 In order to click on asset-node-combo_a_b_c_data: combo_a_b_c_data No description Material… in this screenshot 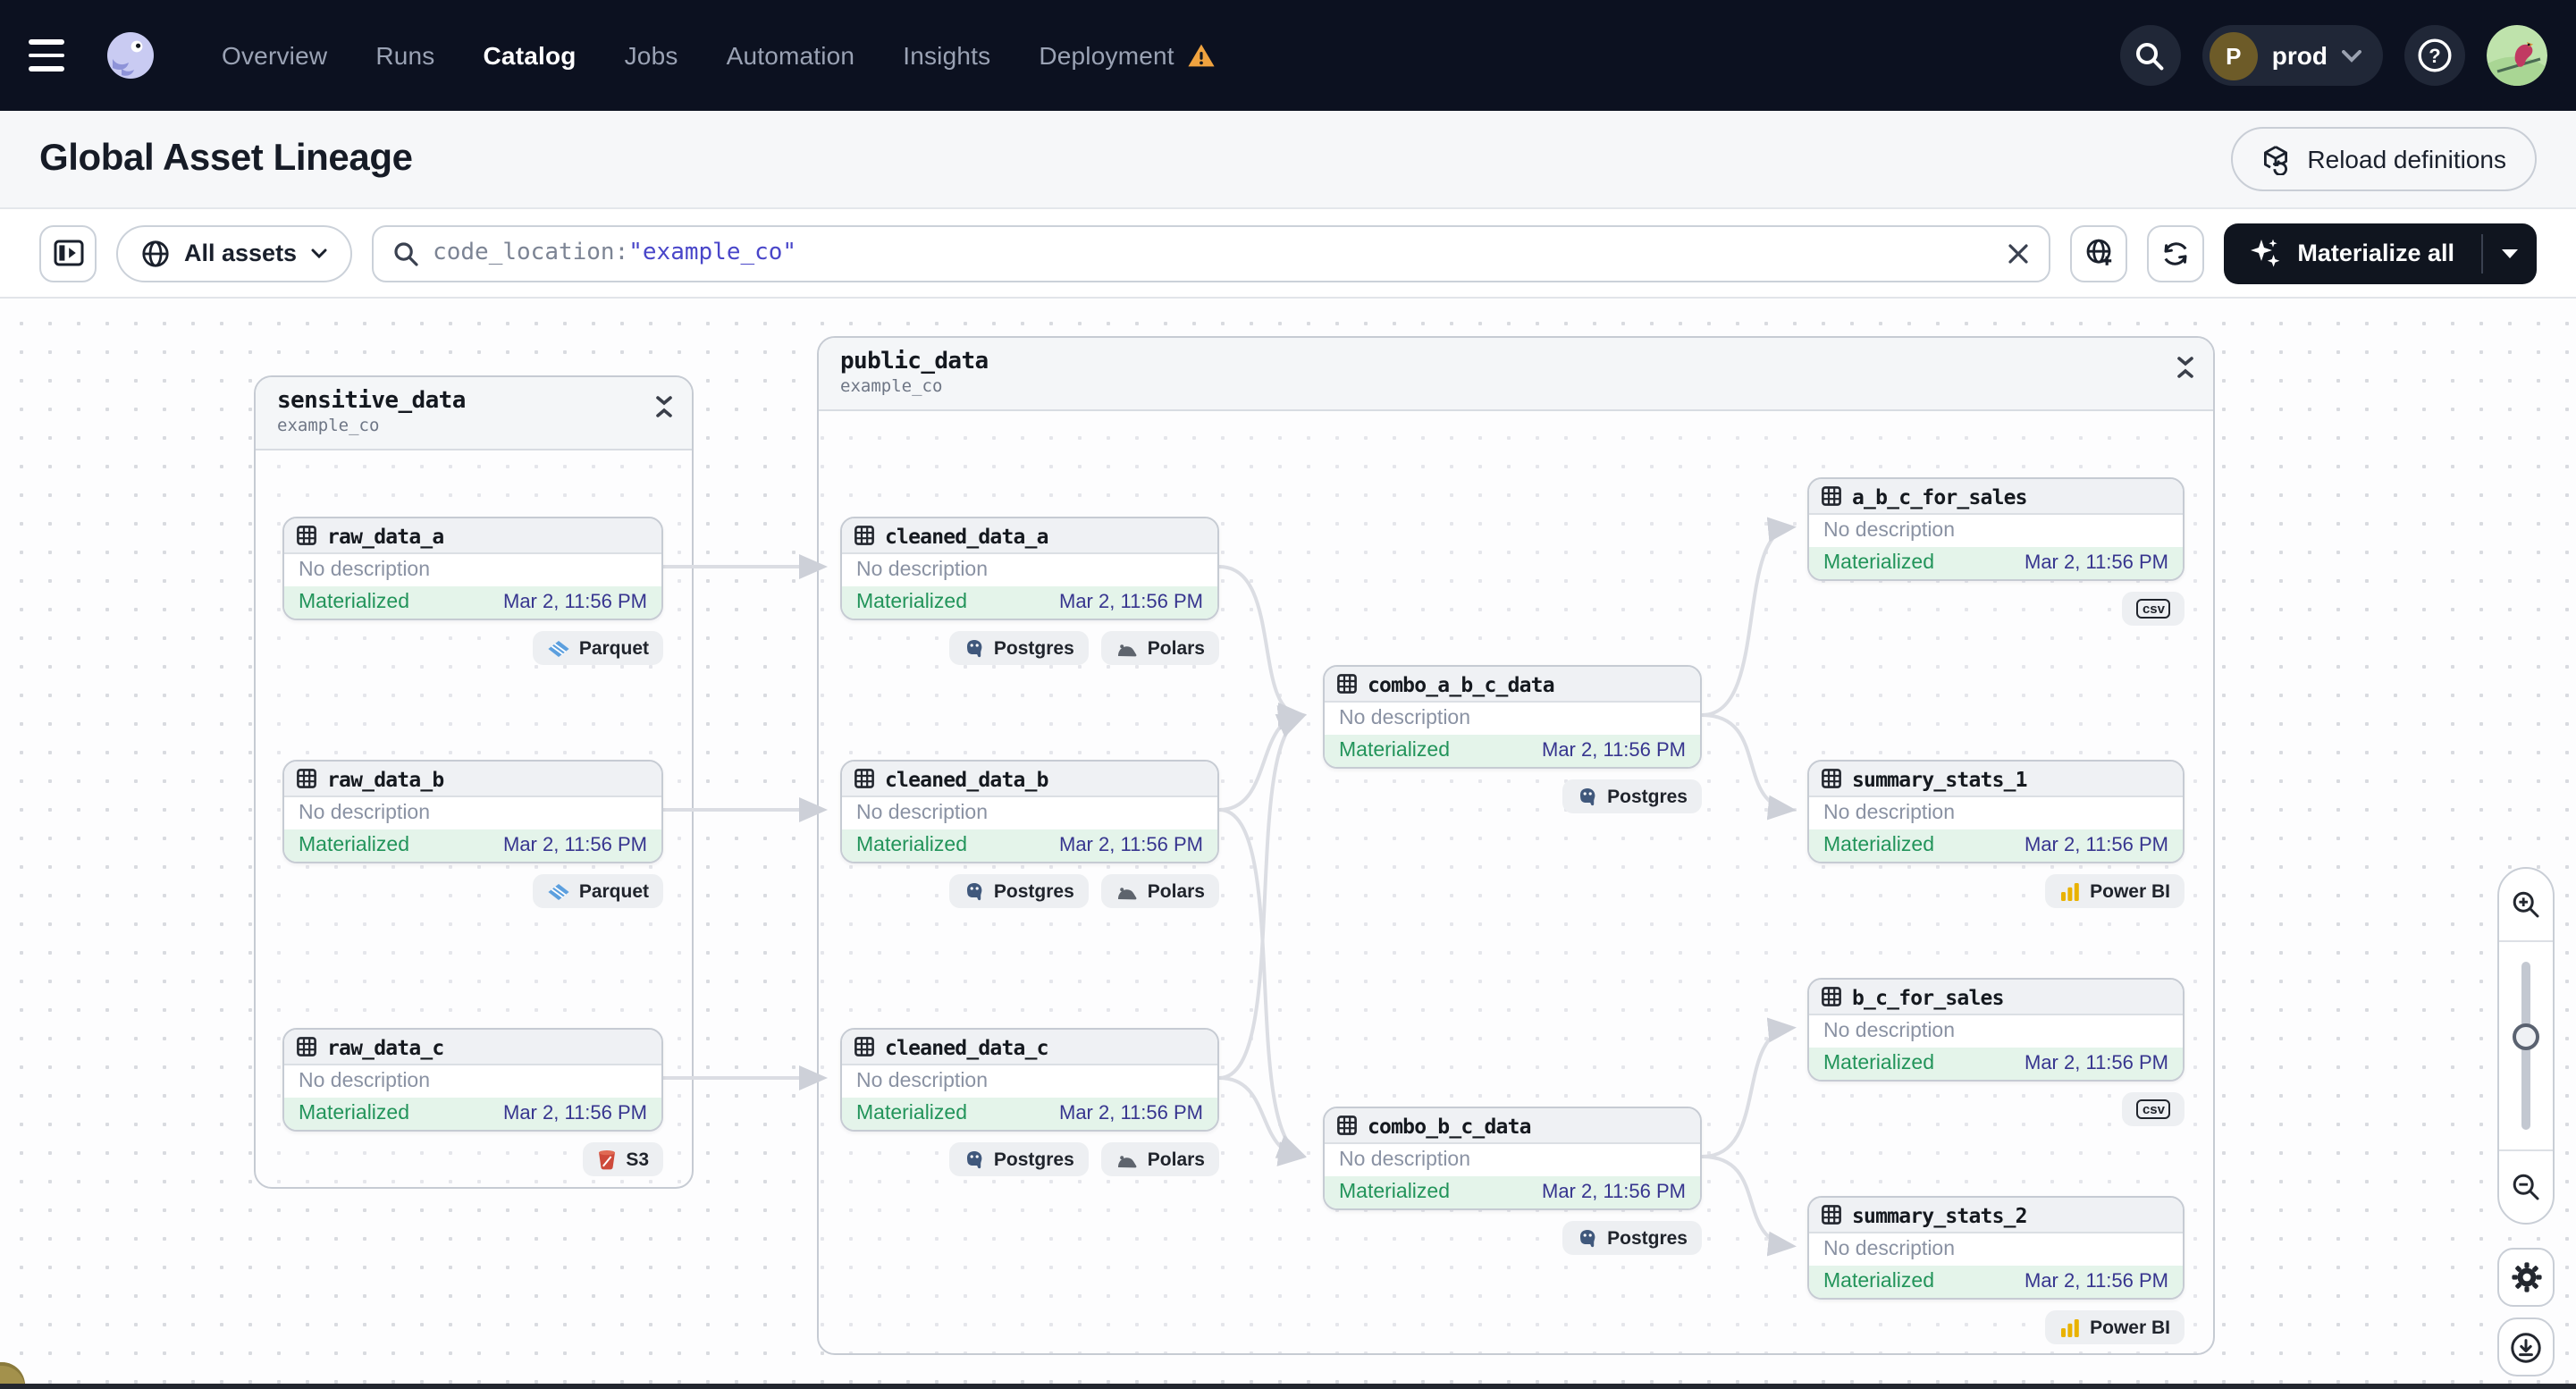, I will do `click(1513, 717)`.